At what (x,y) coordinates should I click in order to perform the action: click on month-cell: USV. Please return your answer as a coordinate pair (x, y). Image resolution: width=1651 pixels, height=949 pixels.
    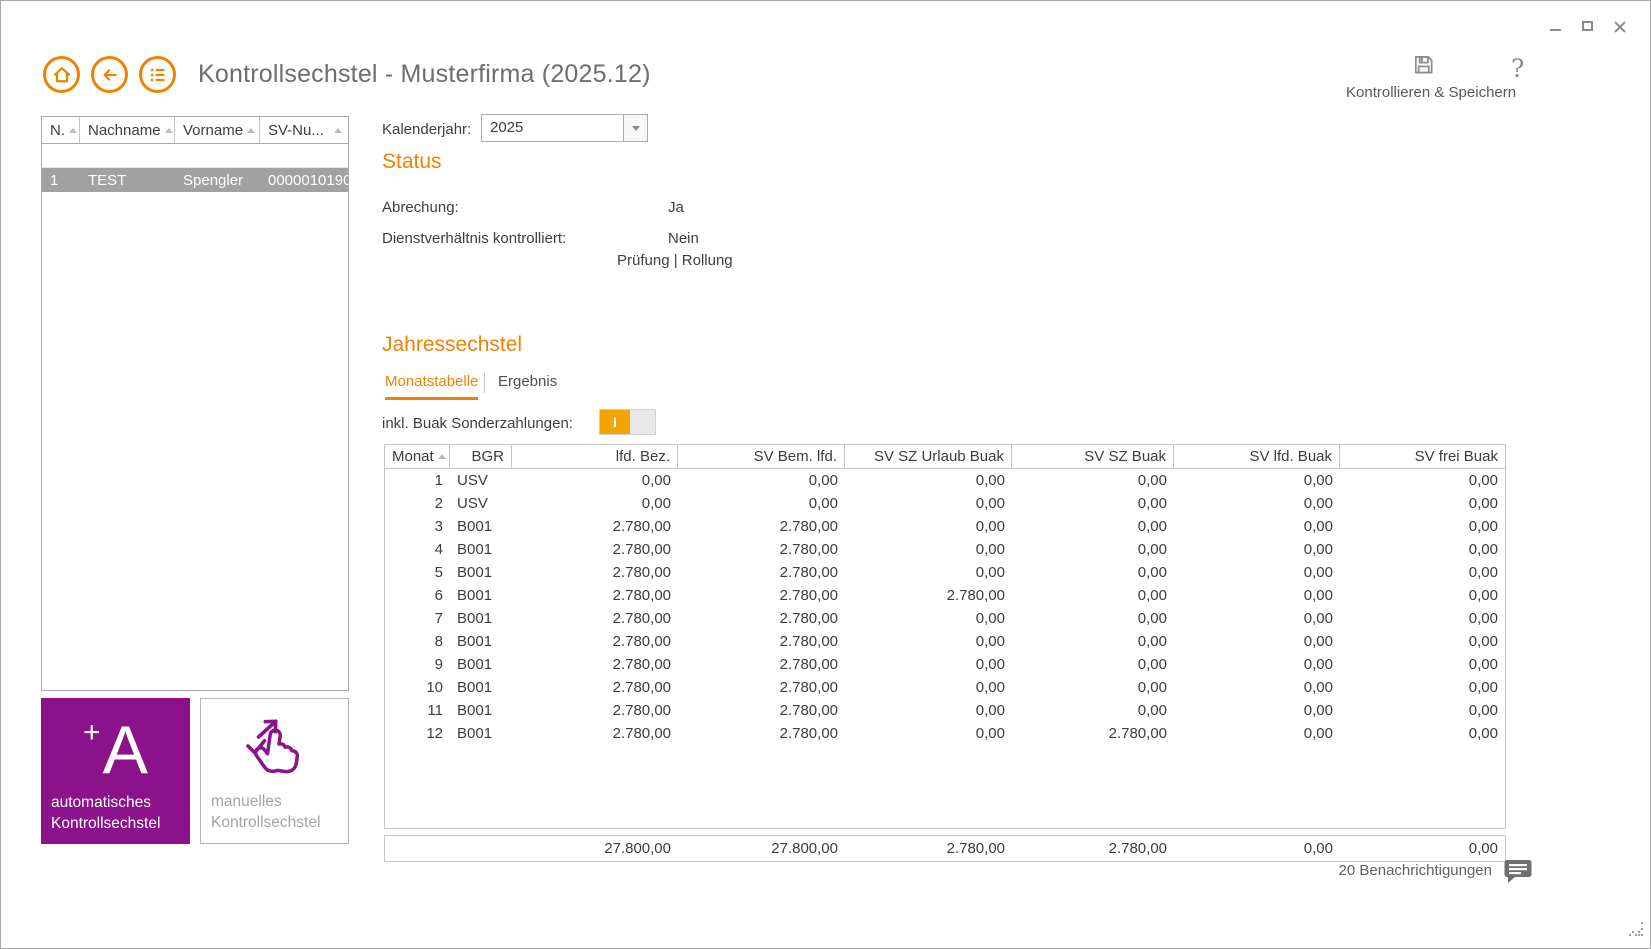
    Looking at the image, I should click on (472, 480).